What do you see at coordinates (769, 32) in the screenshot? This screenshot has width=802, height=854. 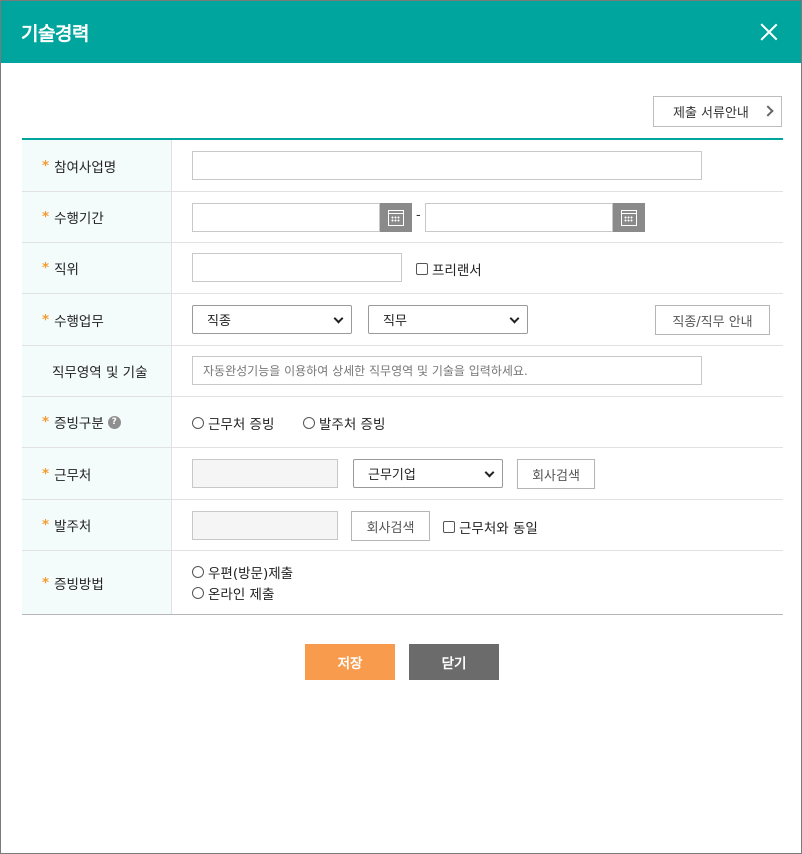 I see `close-icon` at bounding box center [769, 32].